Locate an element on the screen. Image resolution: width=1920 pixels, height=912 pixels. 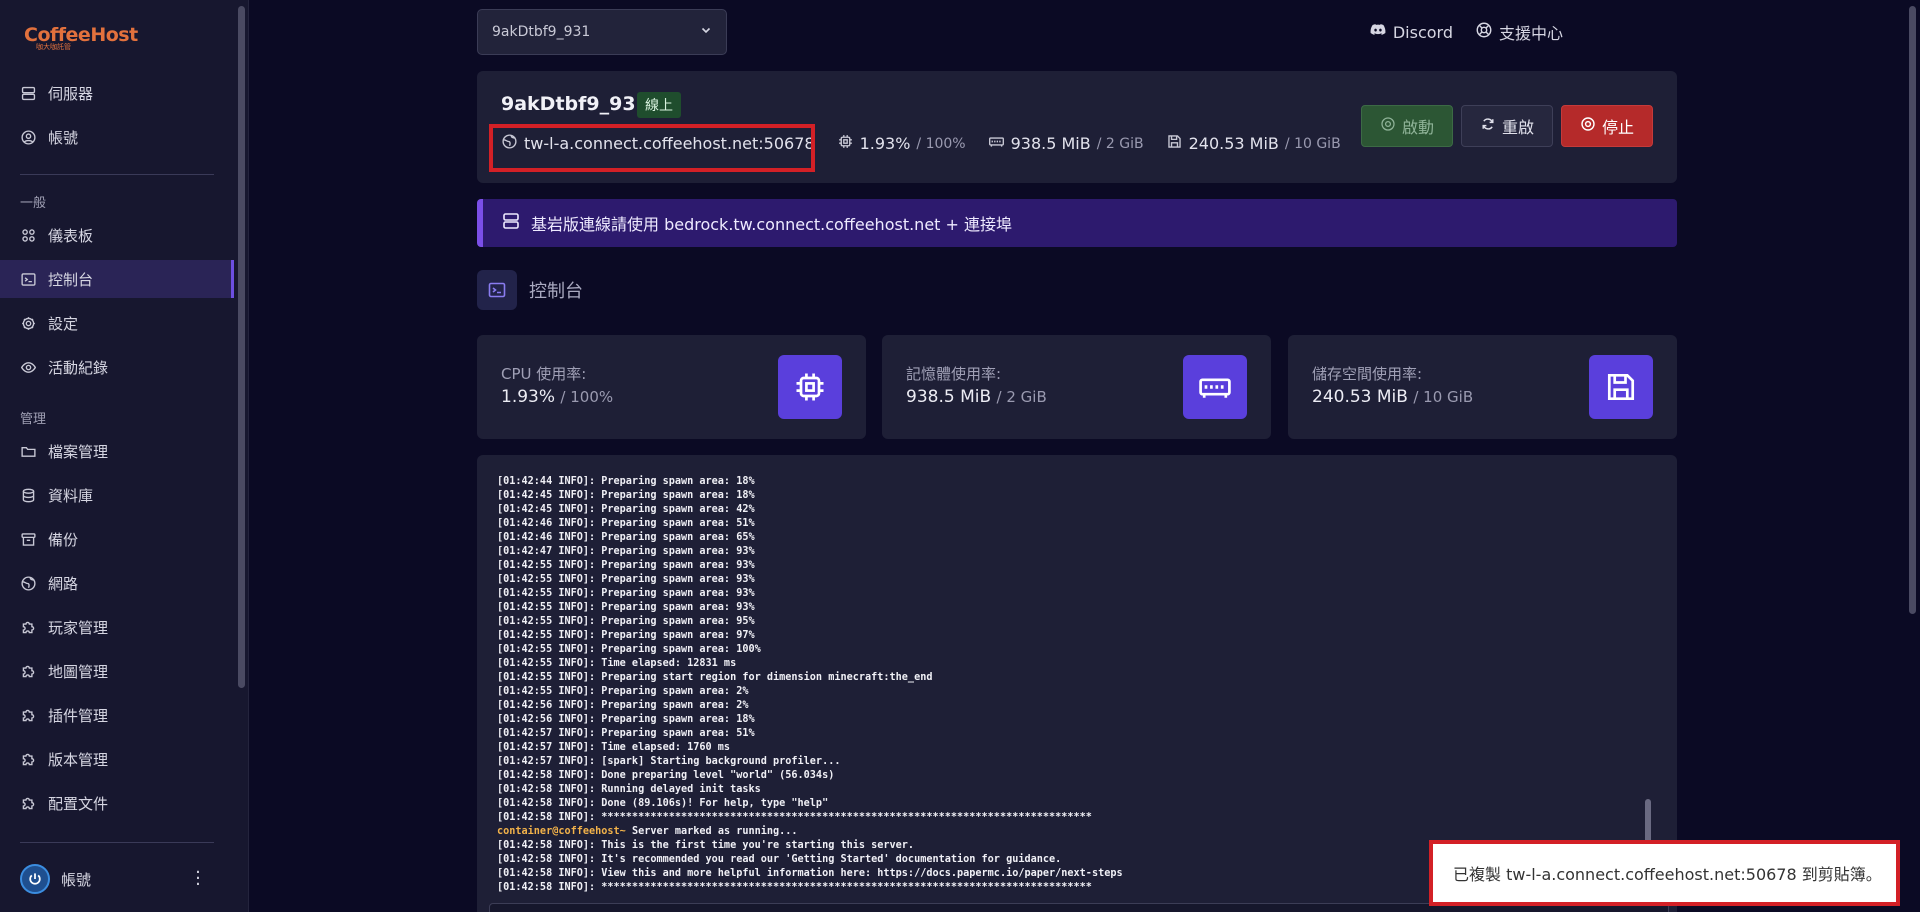
sidebar-item-settings: 設定 is located at coordinates (117, 323).